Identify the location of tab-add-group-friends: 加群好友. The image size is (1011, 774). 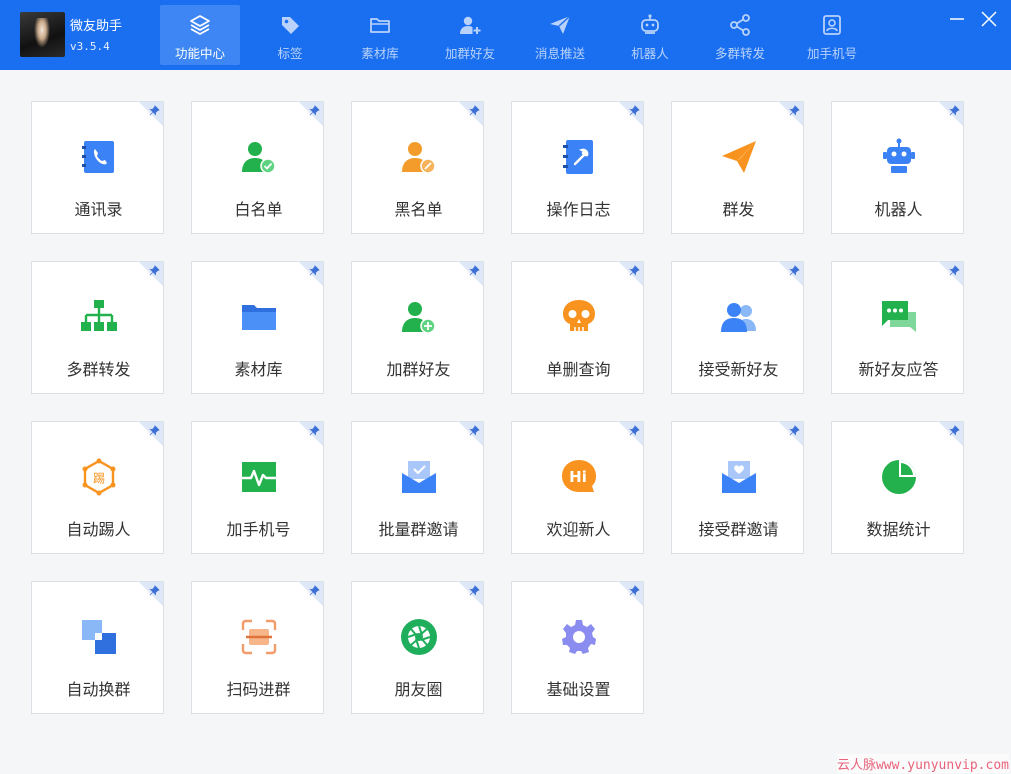
(470, 35).